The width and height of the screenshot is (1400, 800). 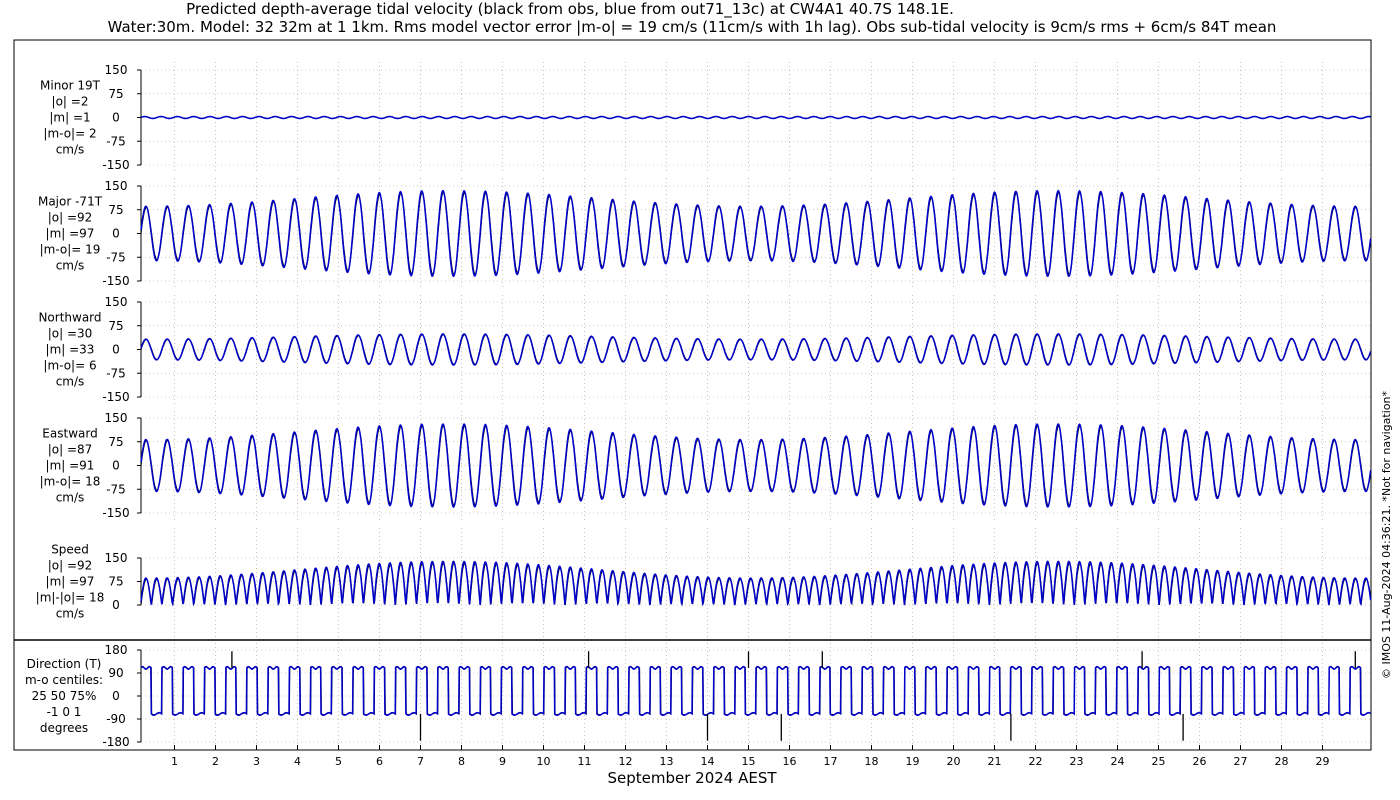 What do you see at coordinates (116, 719) in the screenshot?
I see `y-tick-label: -90` at bounding box center [116, 719].